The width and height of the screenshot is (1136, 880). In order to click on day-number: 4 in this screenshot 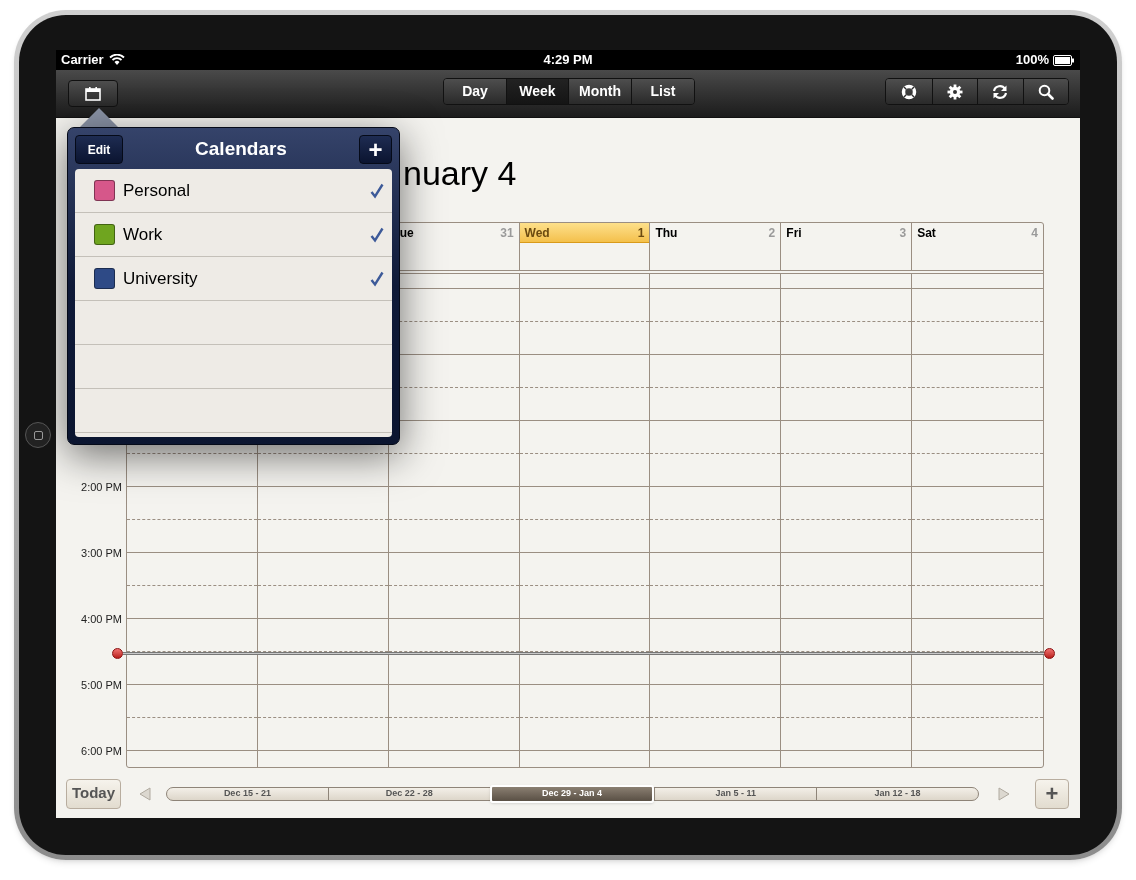, I will do `click(1034, 233)`.